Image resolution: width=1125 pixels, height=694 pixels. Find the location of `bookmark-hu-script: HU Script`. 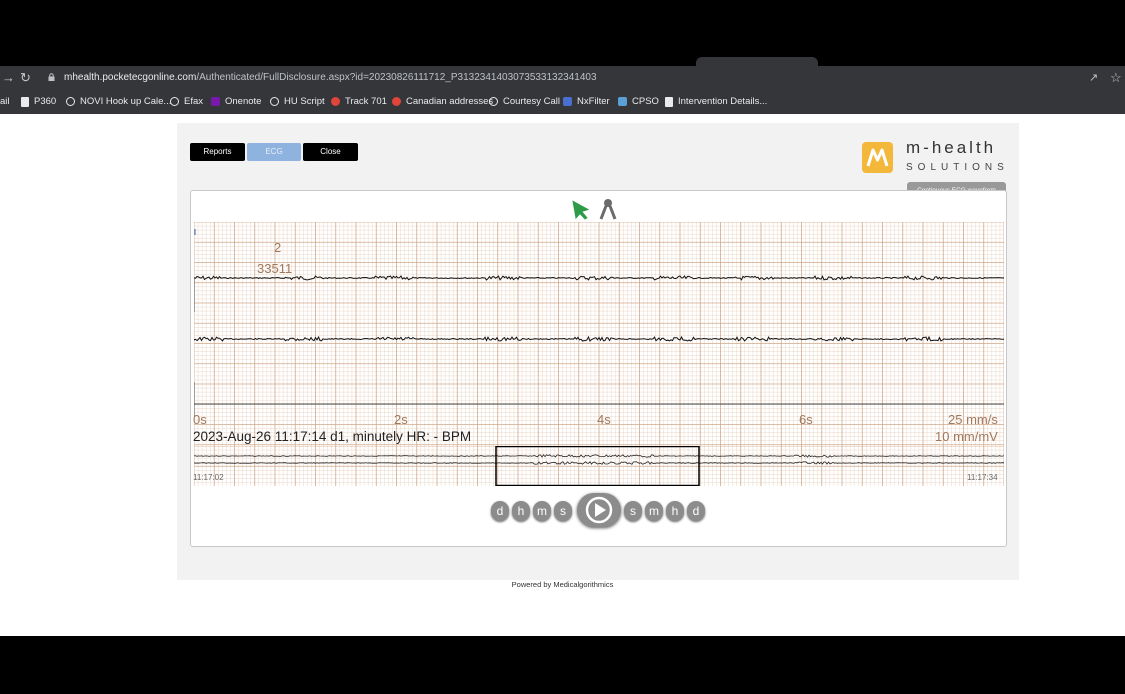

bookmark-hu-script: HU Script is located at coordinates (297, 101).